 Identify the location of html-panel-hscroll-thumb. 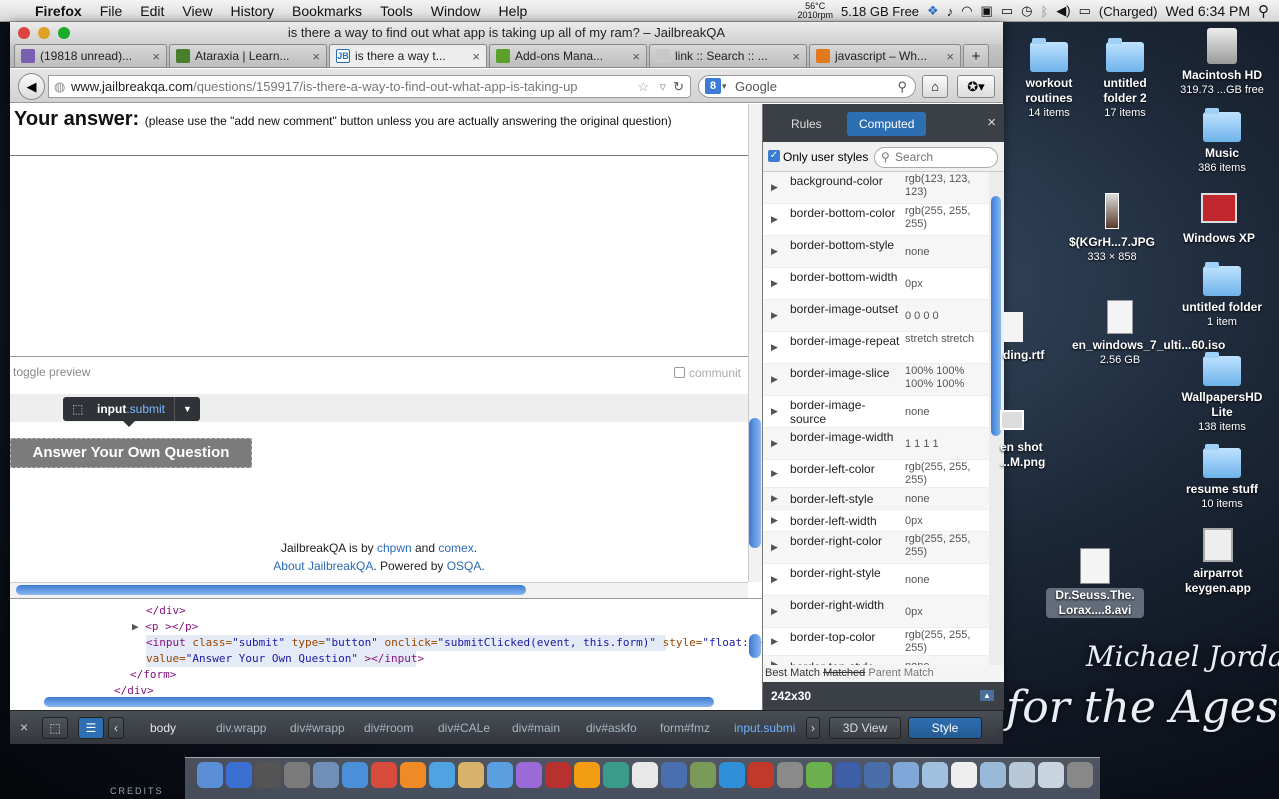
(379, 702).